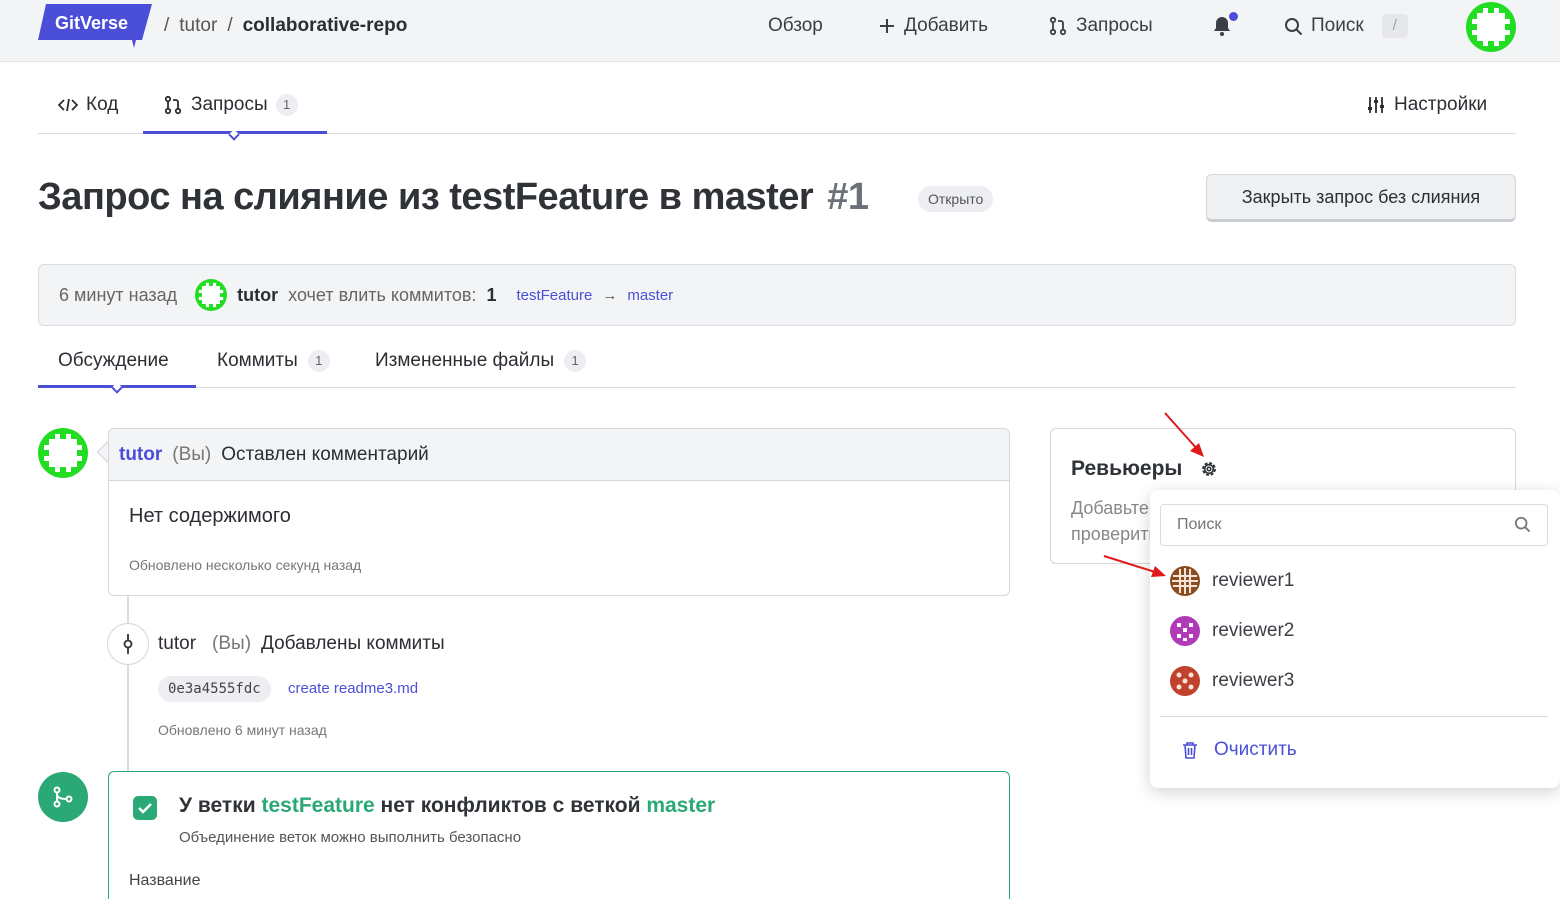 The width and height of the screenshot is (1560, 899). What do you see at coordinates (933, 26) in the screenshot?
I see `nav-add: Добавить` at bounding box center [933, 26].